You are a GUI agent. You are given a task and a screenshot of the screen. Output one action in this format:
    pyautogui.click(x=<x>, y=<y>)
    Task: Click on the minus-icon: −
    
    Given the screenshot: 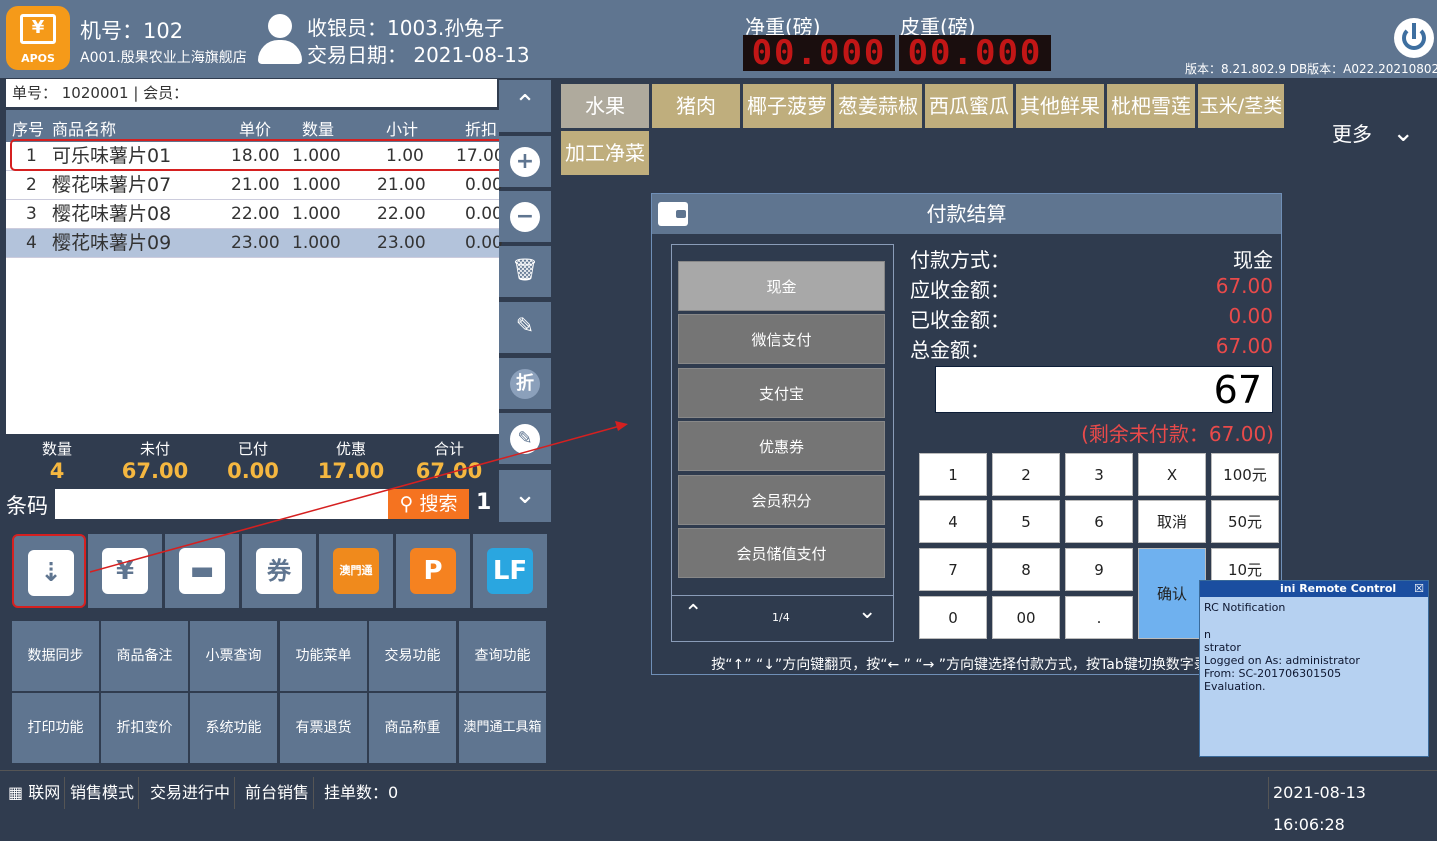 What is the action you would take?
    pyautogui.click(x=525, y=217)
    